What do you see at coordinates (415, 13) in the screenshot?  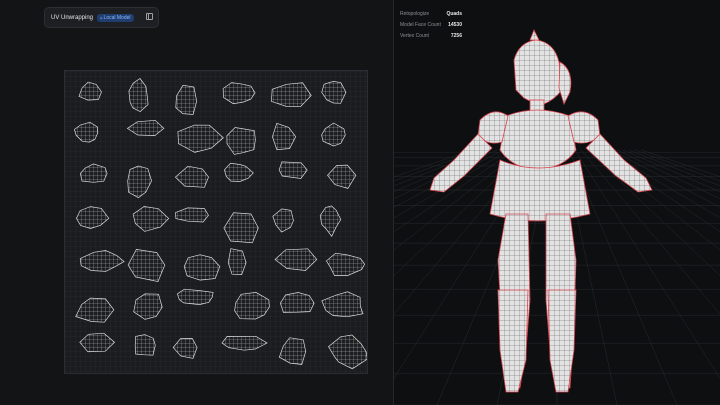 I see `stat-label: Retopologize` at bounding box center [415, 13].